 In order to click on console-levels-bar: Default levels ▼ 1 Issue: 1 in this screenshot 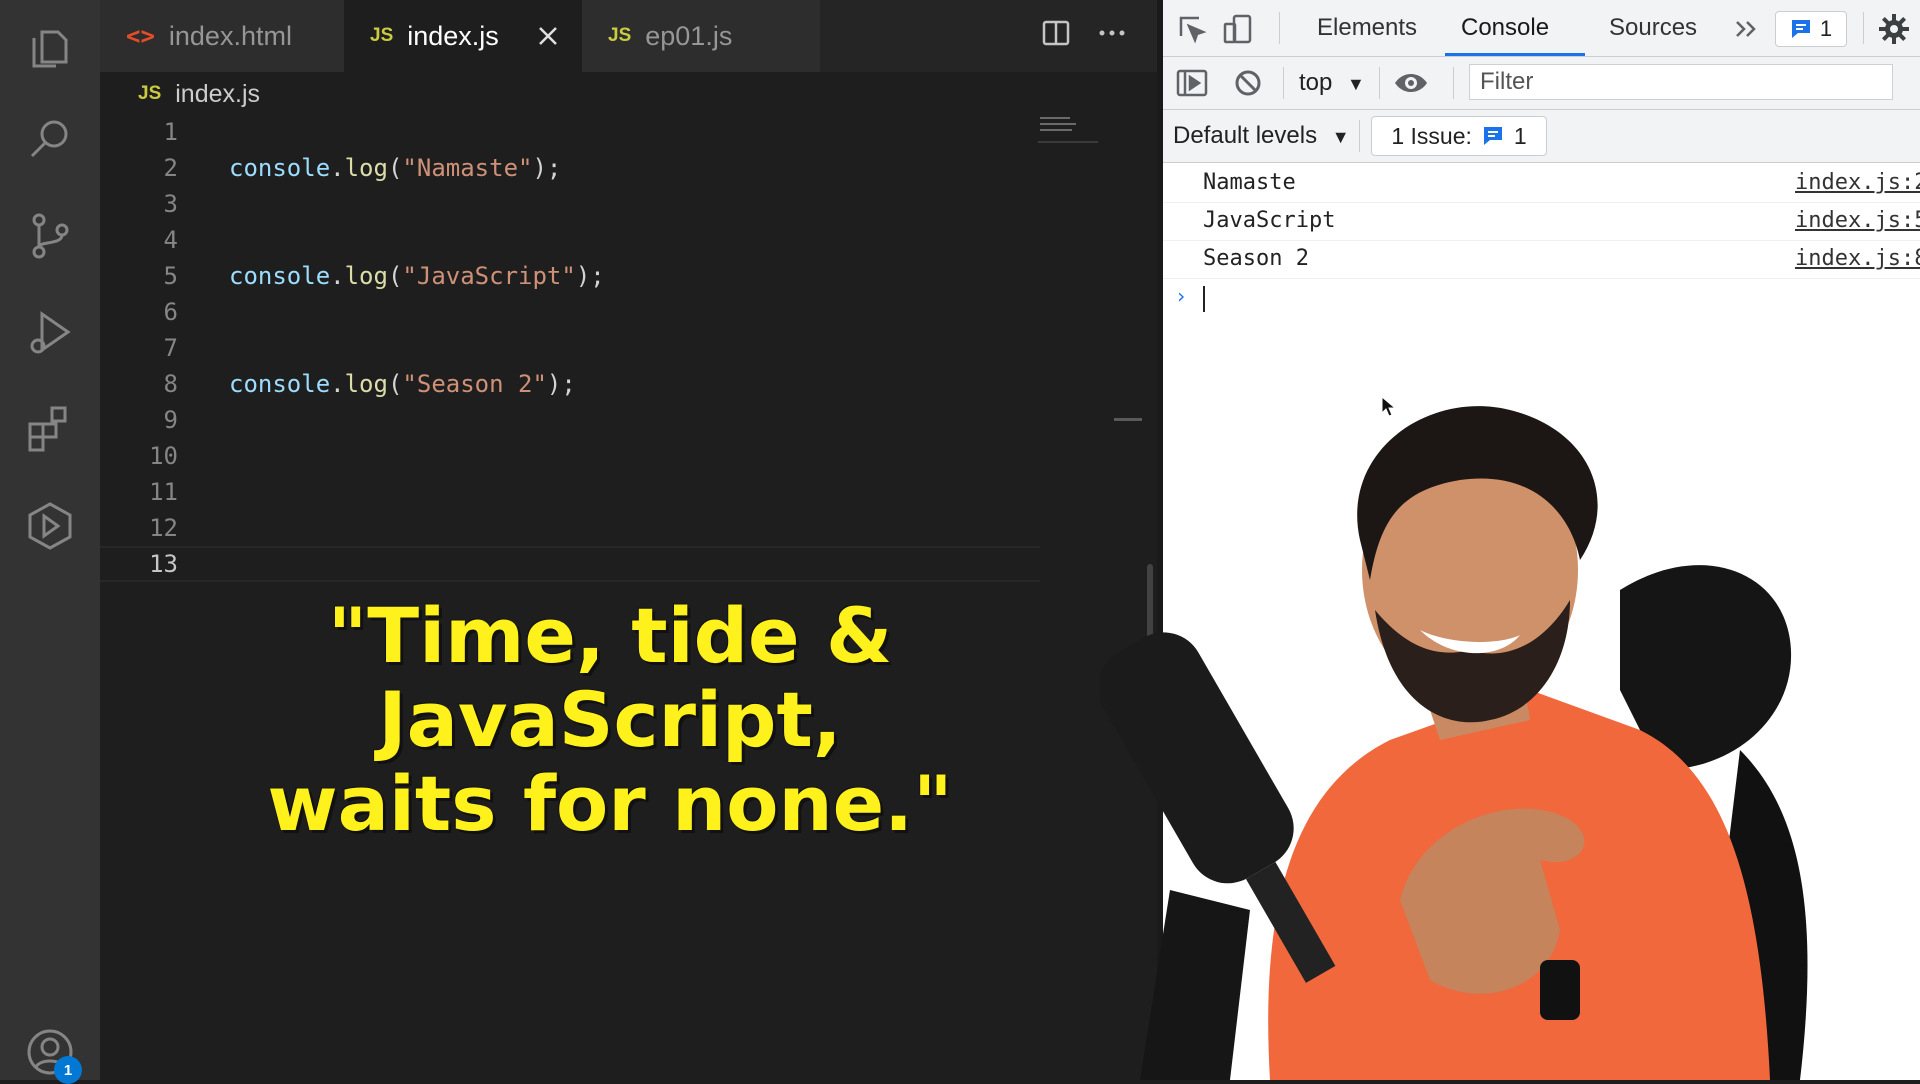, I will do `click(1541, 136)`.